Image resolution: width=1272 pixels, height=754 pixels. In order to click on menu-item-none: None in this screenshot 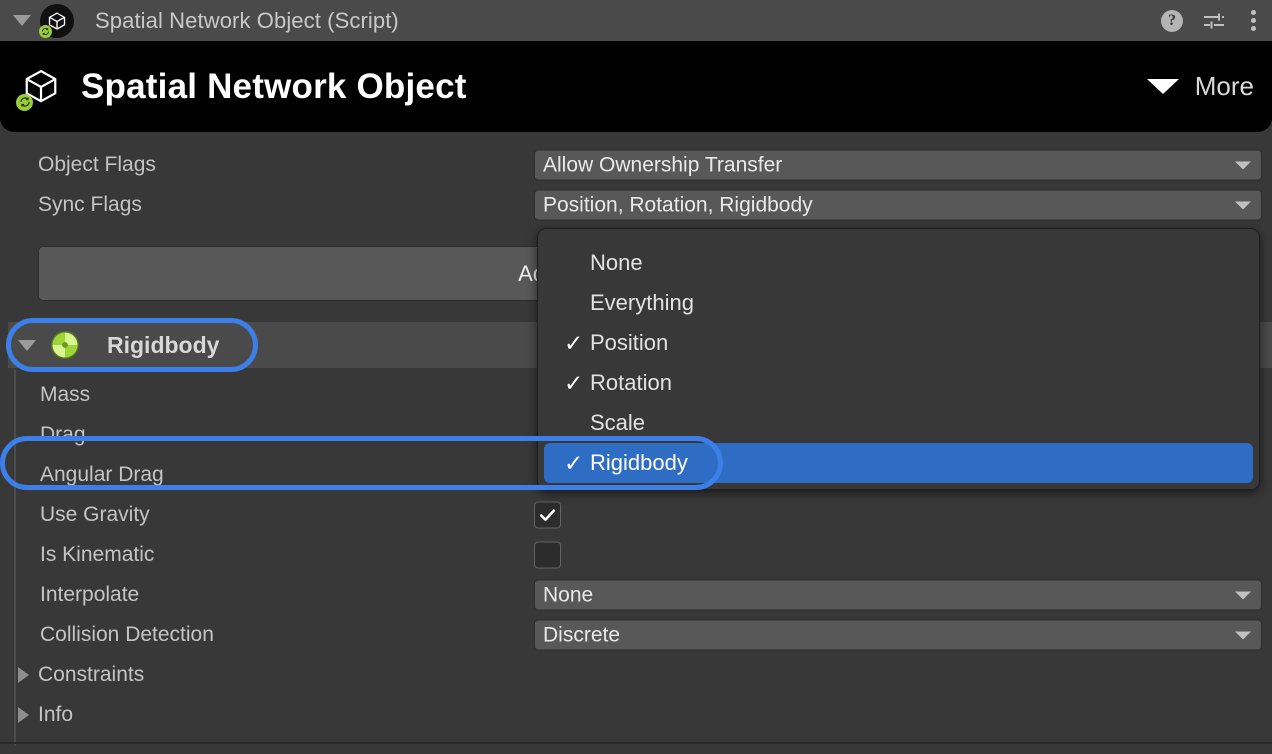, I will do `click(898, 263)`.